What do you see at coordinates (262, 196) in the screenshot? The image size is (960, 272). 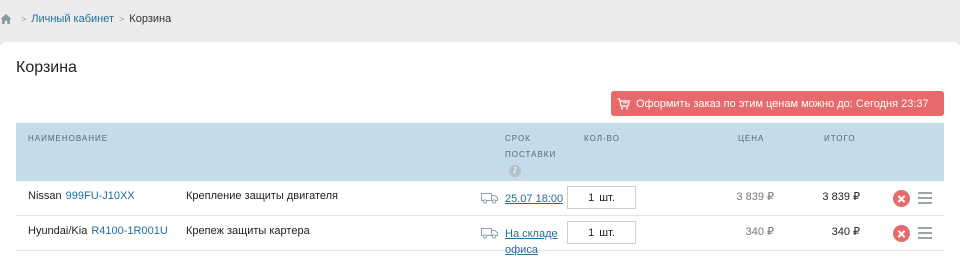 I see `item-description: Крепление защиты двигателя` at bounding box center [262, 196].